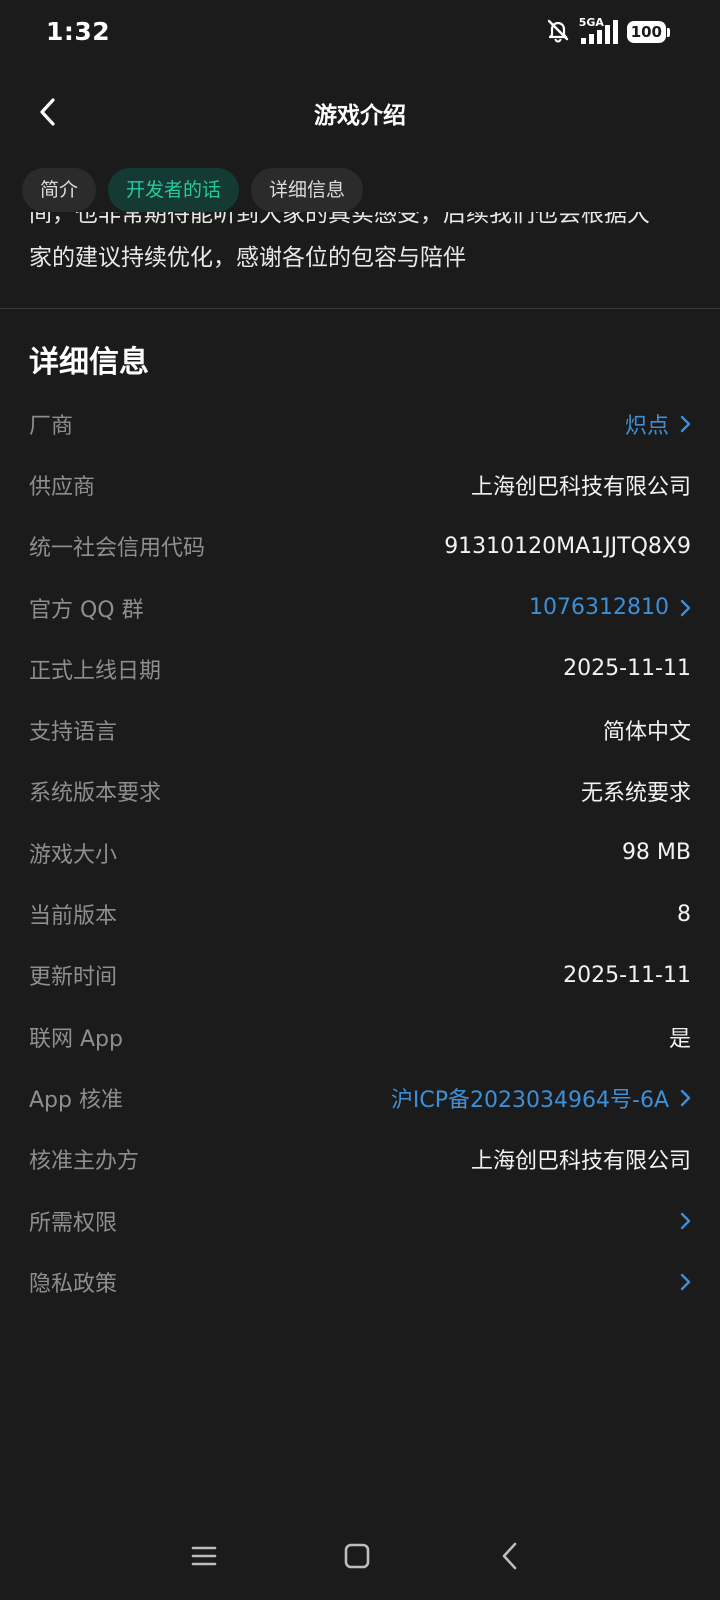  I want to click on status-icons: 5GA 100, so click(607, 31).